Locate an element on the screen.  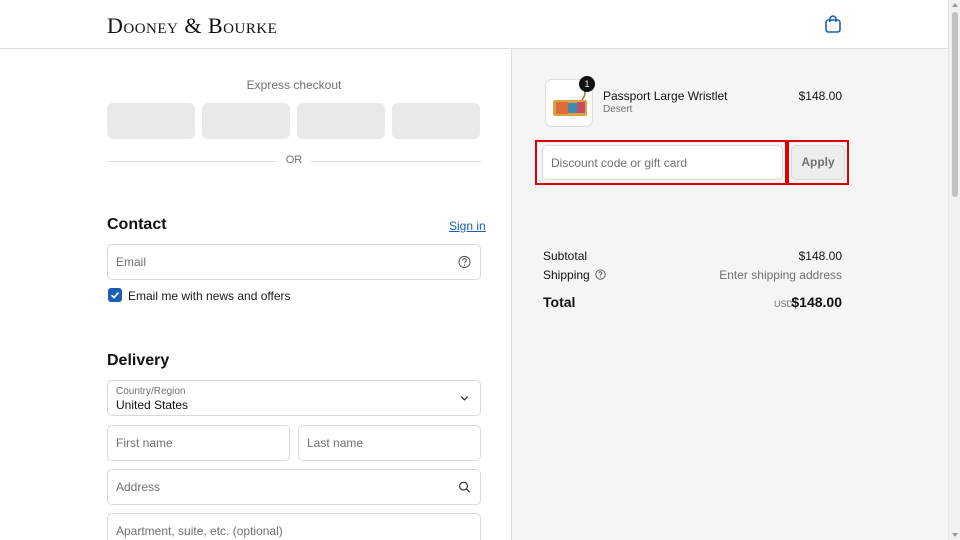
check-icon is located at coordinates (115, 295).